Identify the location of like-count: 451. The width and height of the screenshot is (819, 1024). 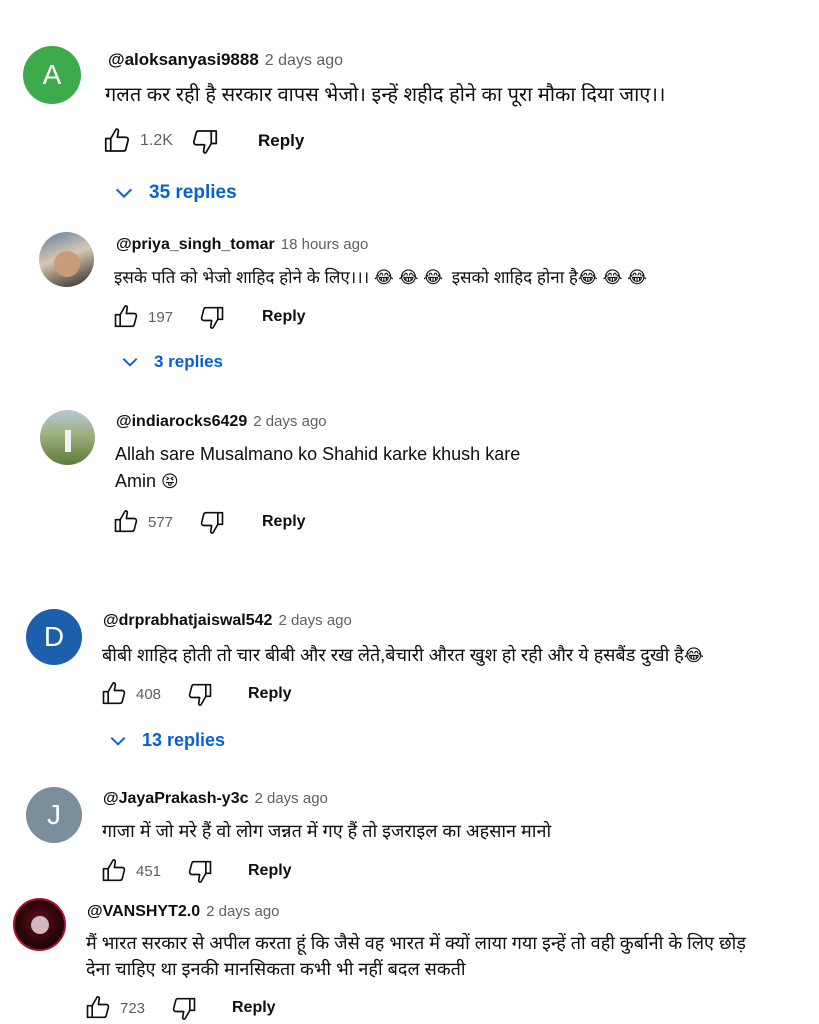
(149, 871).